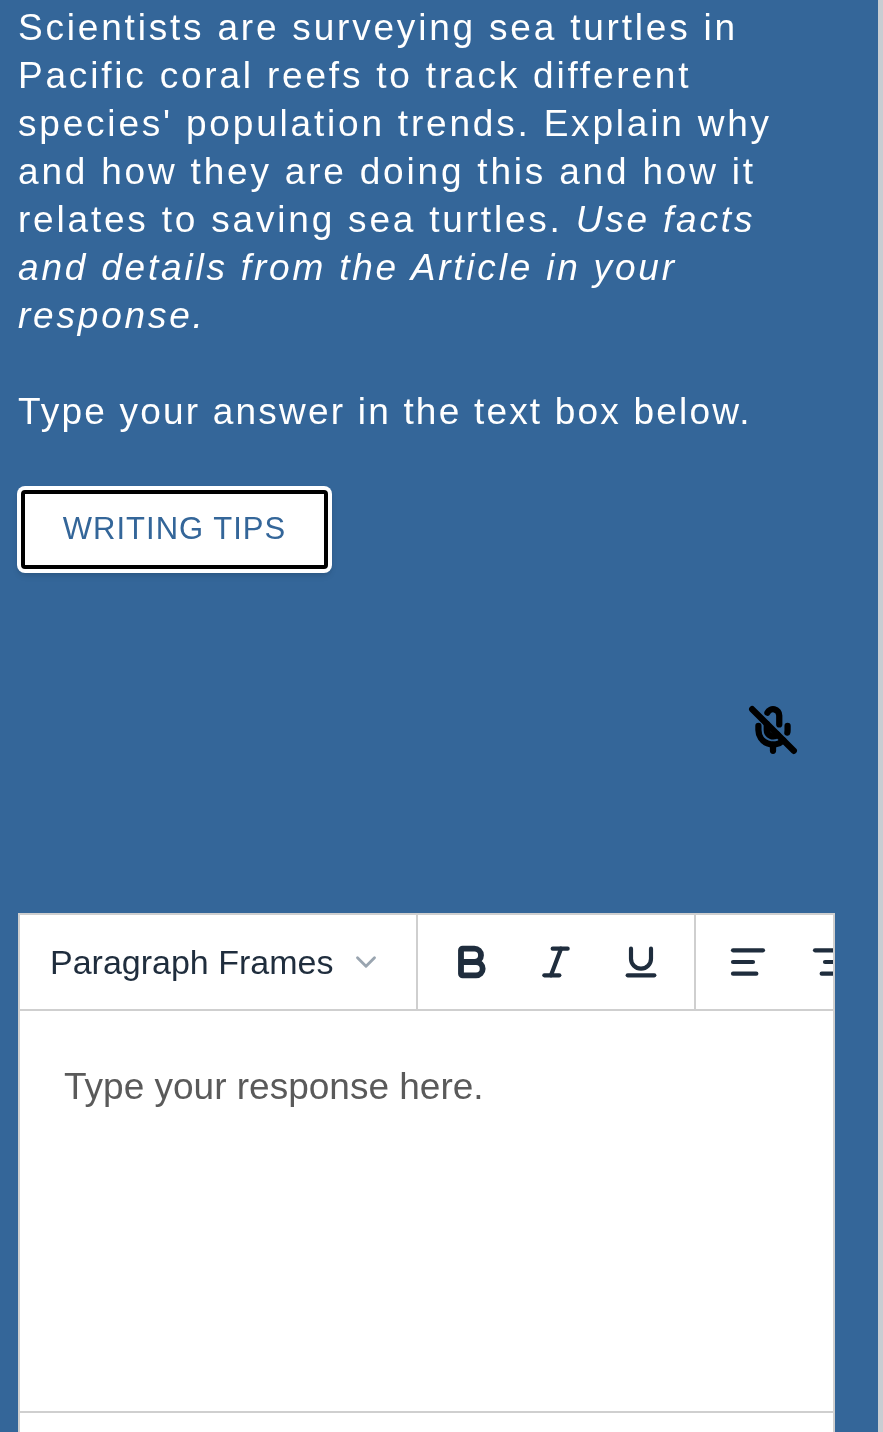 The height and width of the screenshot is (1432, 883). What do you see at coordinates (385, 412) in the screenshot?
I see `instruction-text: Type your answer in the text box below.` at bounding box center [385, 412].